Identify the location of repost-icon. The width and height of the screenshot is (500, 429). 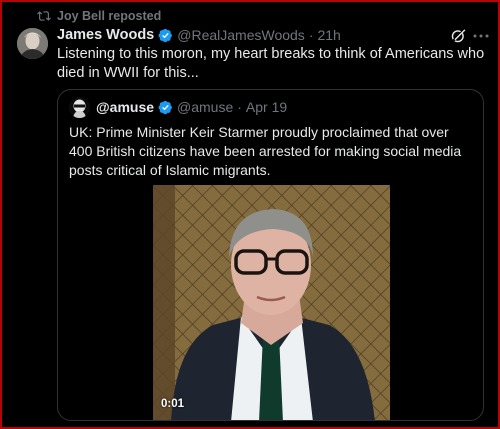
(44, 16).